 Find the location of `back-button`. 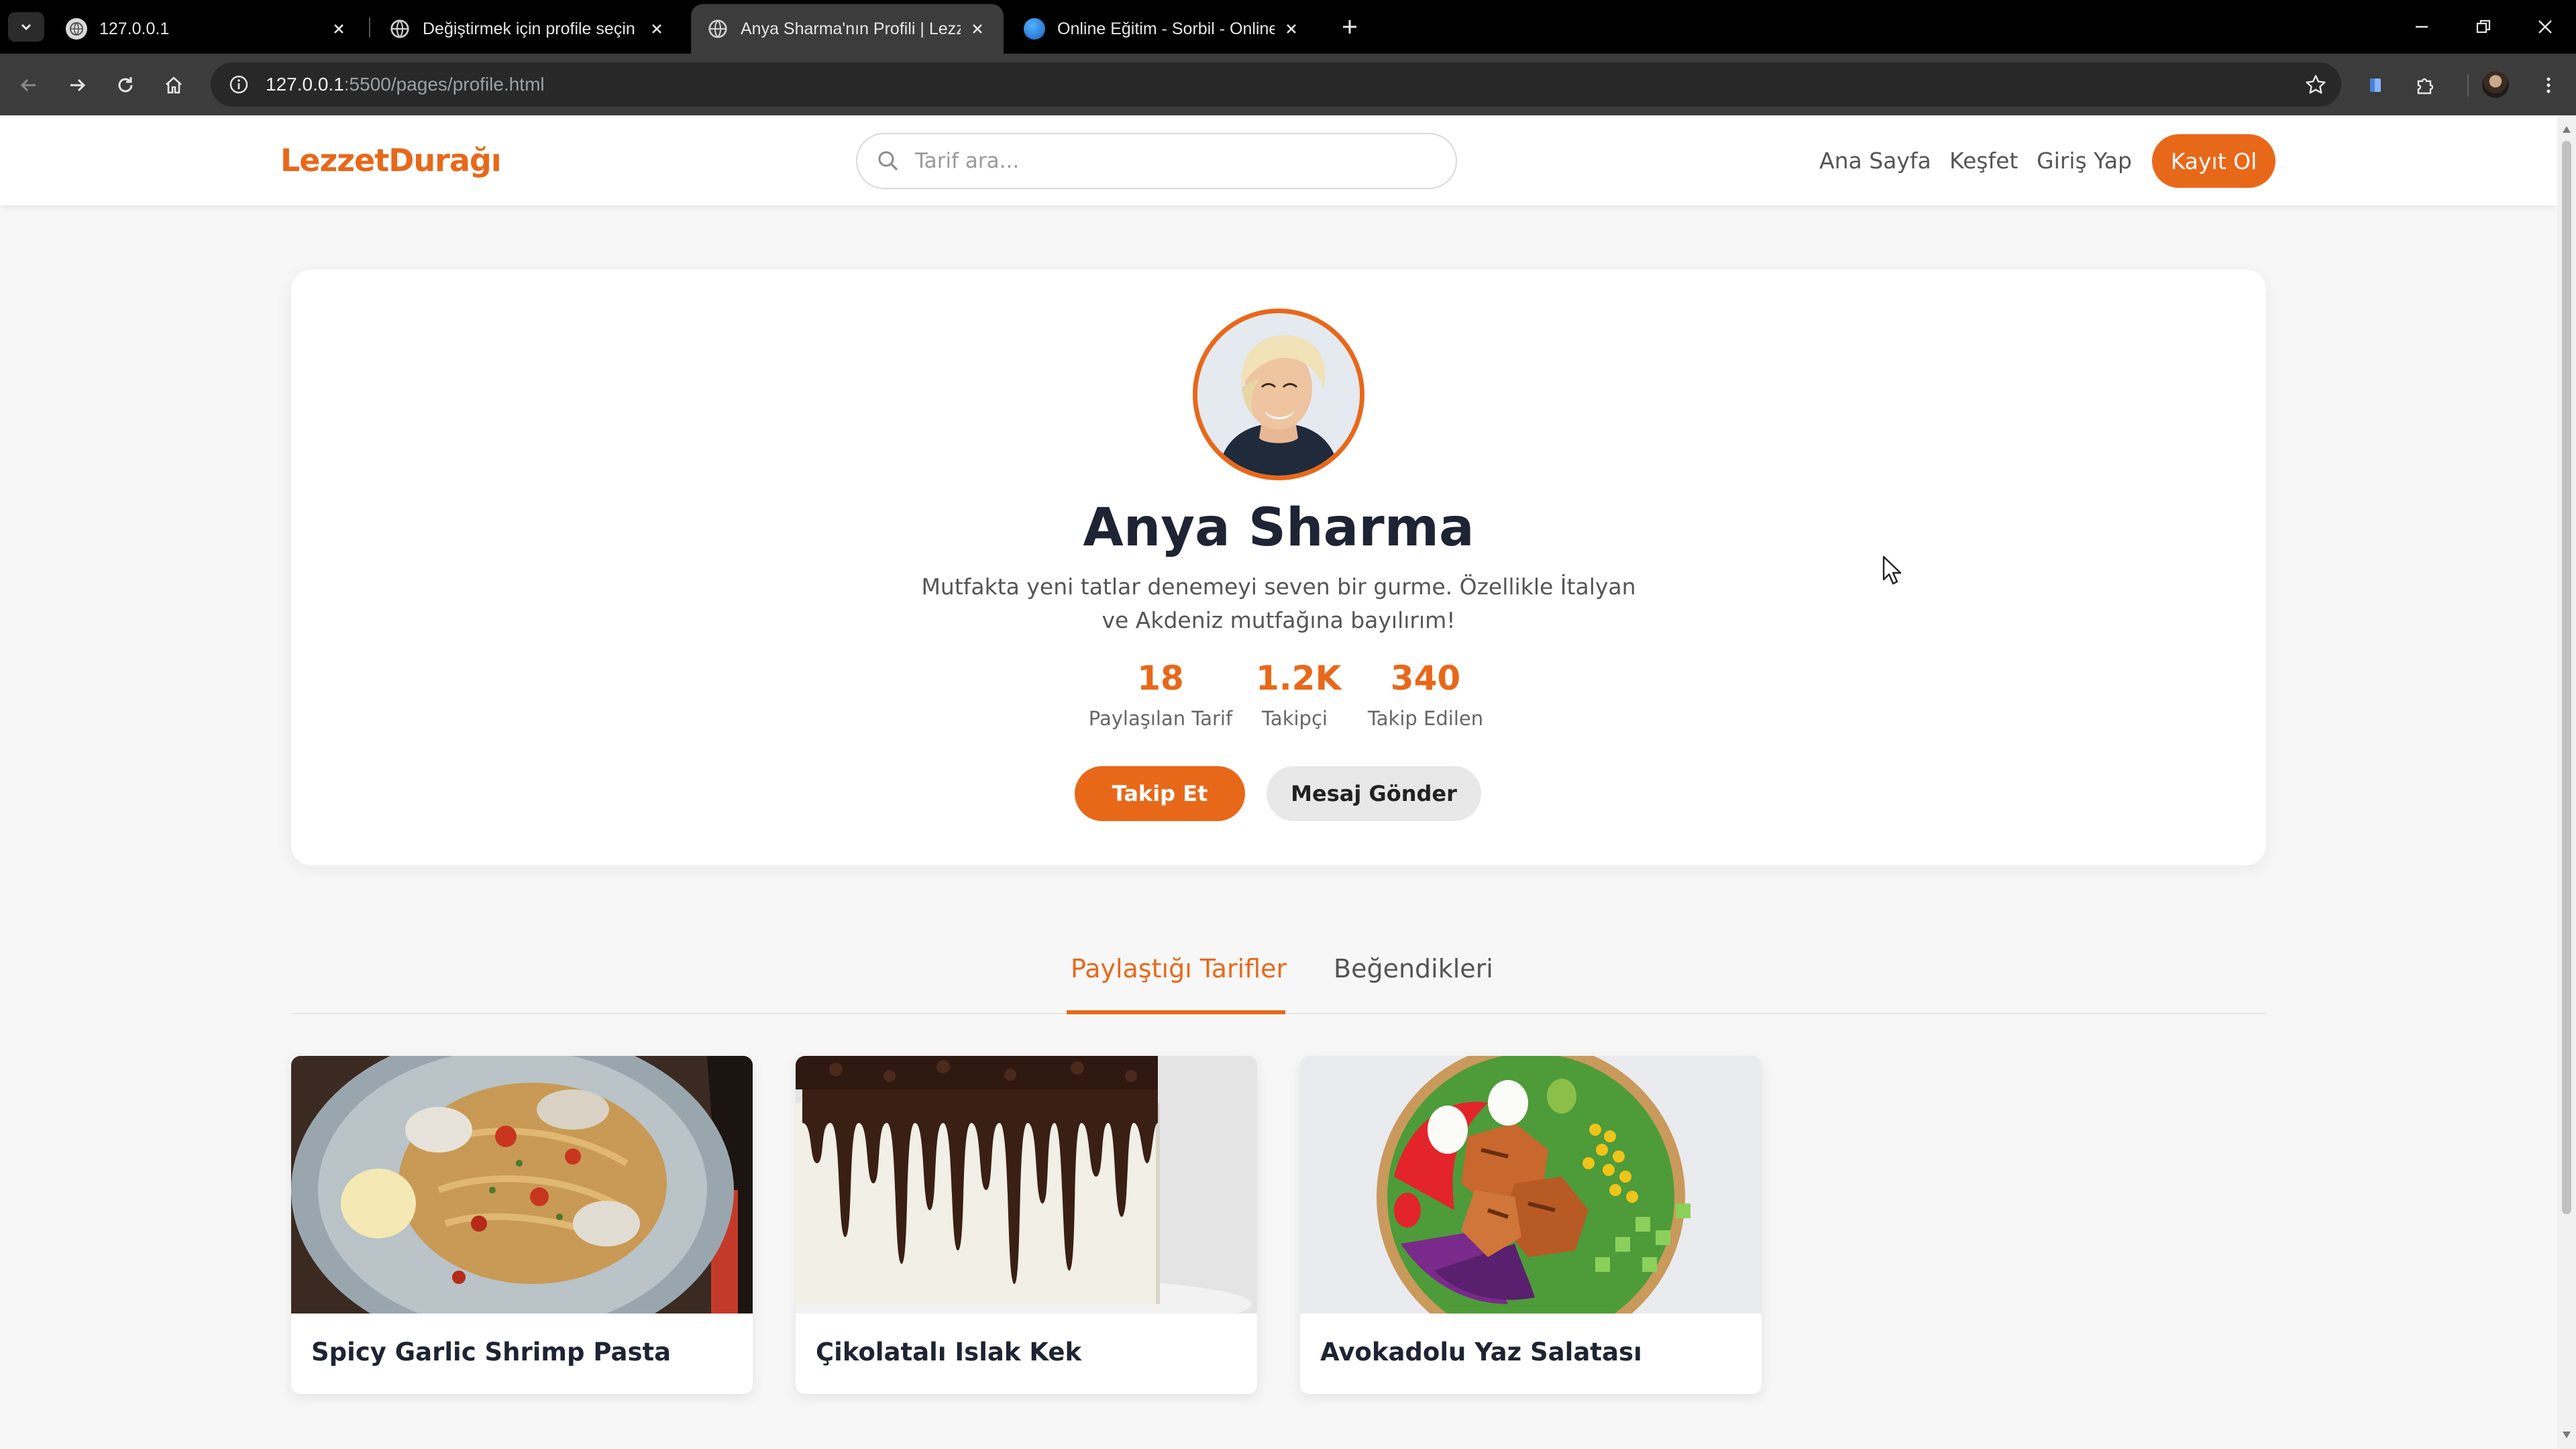

back-button is located at coordinates (28, 85).